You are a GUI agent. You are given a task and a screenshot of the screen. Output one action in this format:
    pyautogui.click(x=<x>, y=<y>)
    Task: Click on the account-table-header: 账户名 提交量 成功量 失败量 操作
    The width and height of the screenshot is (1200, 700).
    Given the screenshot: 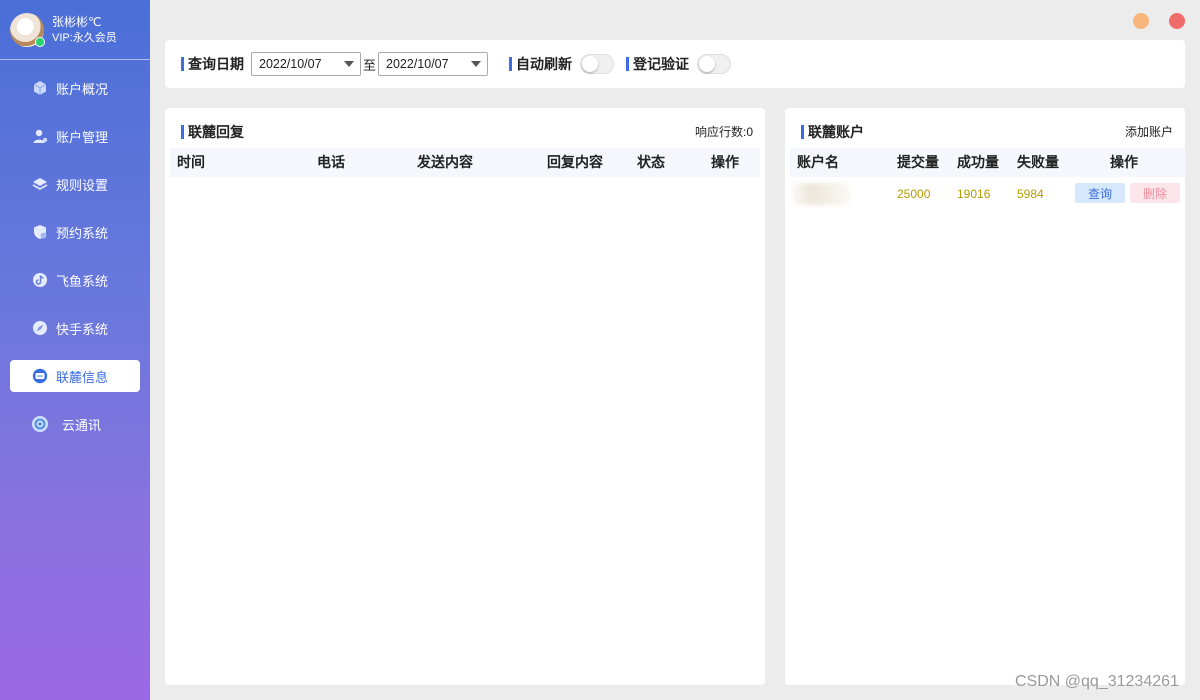 What is the action you would take?
    pyautogui.click(x=987, y=162)
    